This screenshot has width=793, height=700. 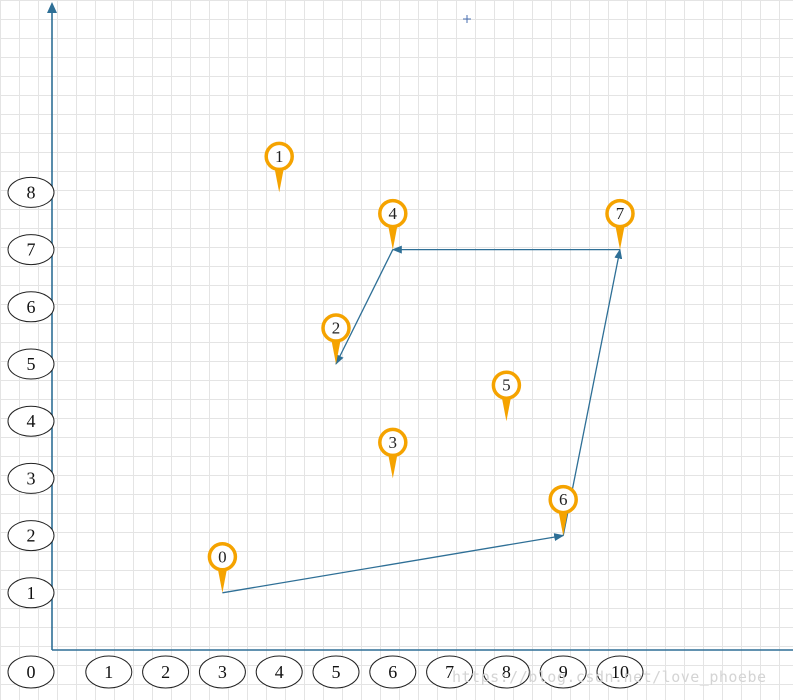 I want to click on svg-text: 7, so click(x=31, y=250).